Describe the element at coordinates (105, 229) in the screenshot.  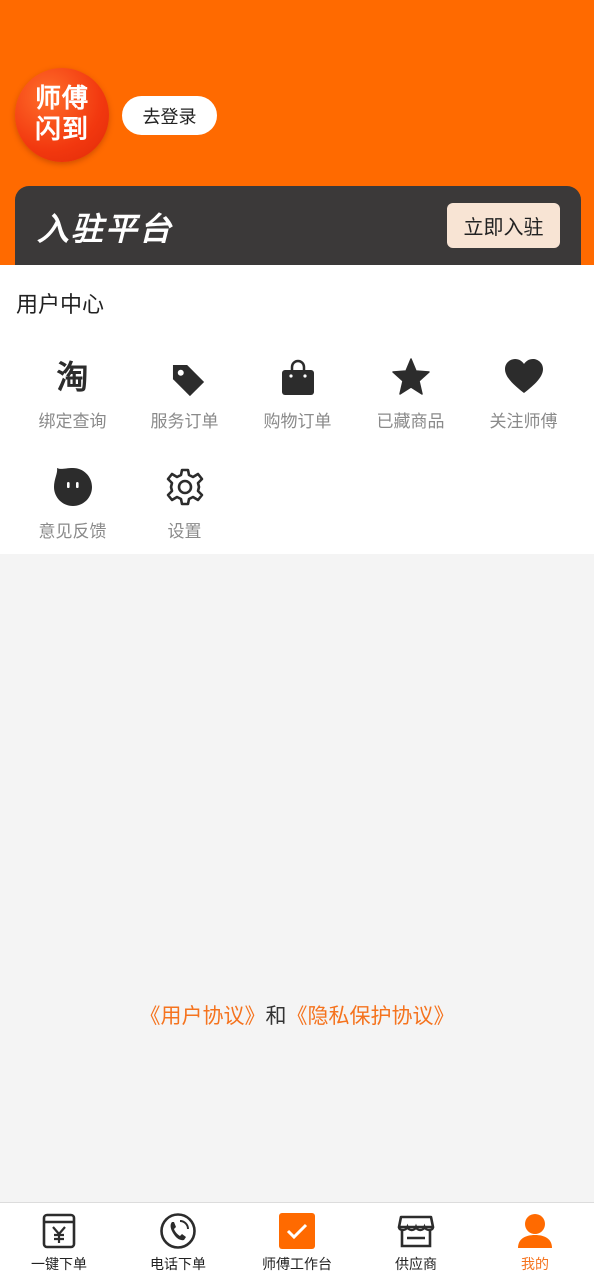
I see `banner-title: 入驻平台` at that location.